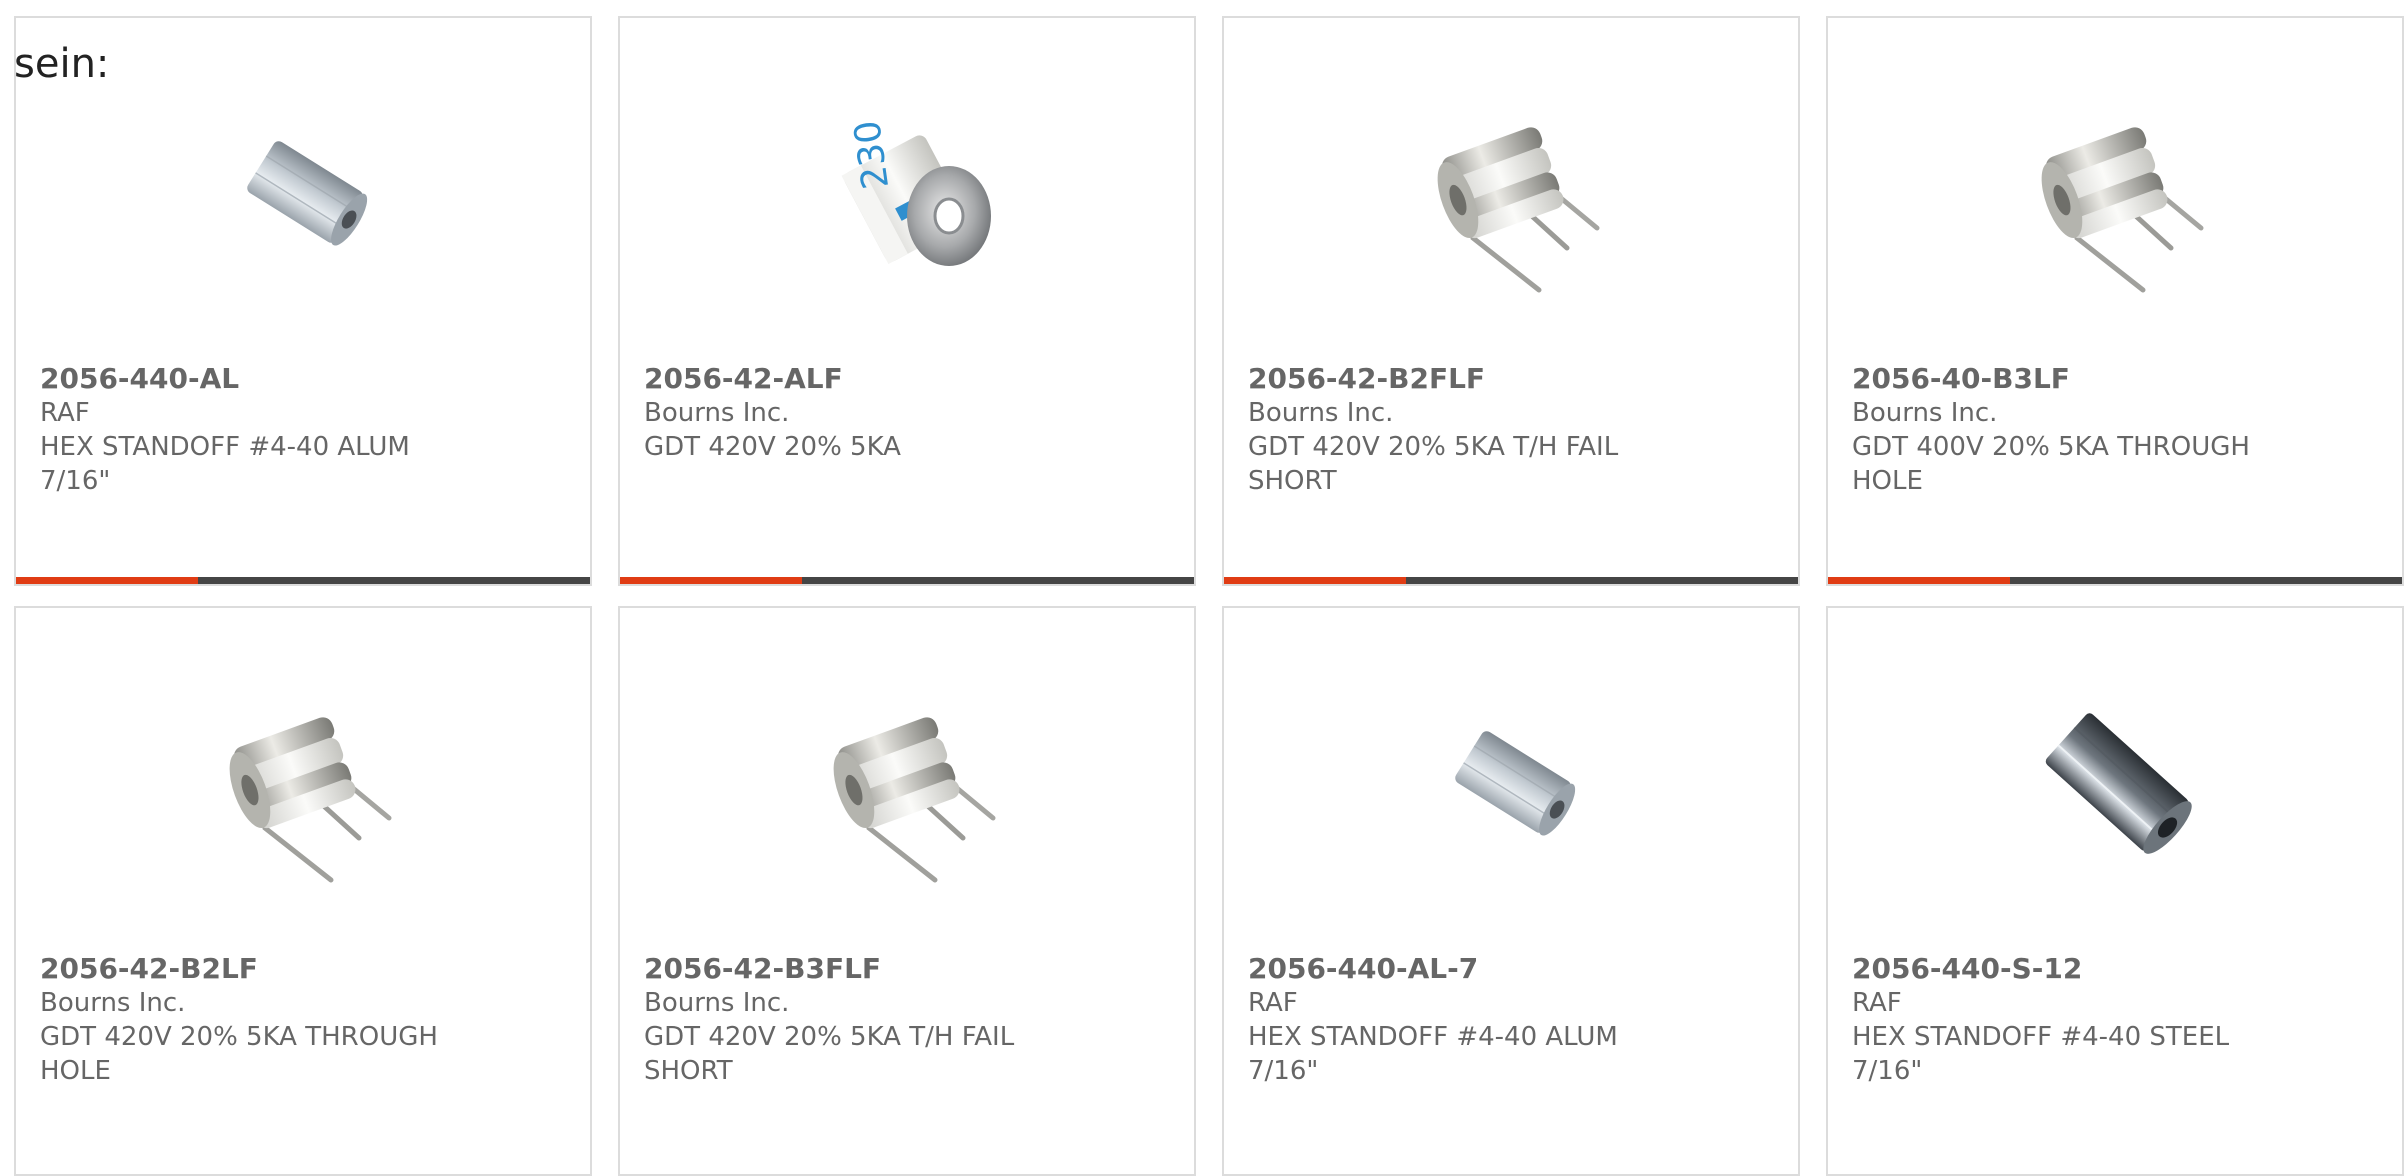 The image size is (2408, 1176). I want to click on hex-standoff-steel-image, so click(2117, 782).